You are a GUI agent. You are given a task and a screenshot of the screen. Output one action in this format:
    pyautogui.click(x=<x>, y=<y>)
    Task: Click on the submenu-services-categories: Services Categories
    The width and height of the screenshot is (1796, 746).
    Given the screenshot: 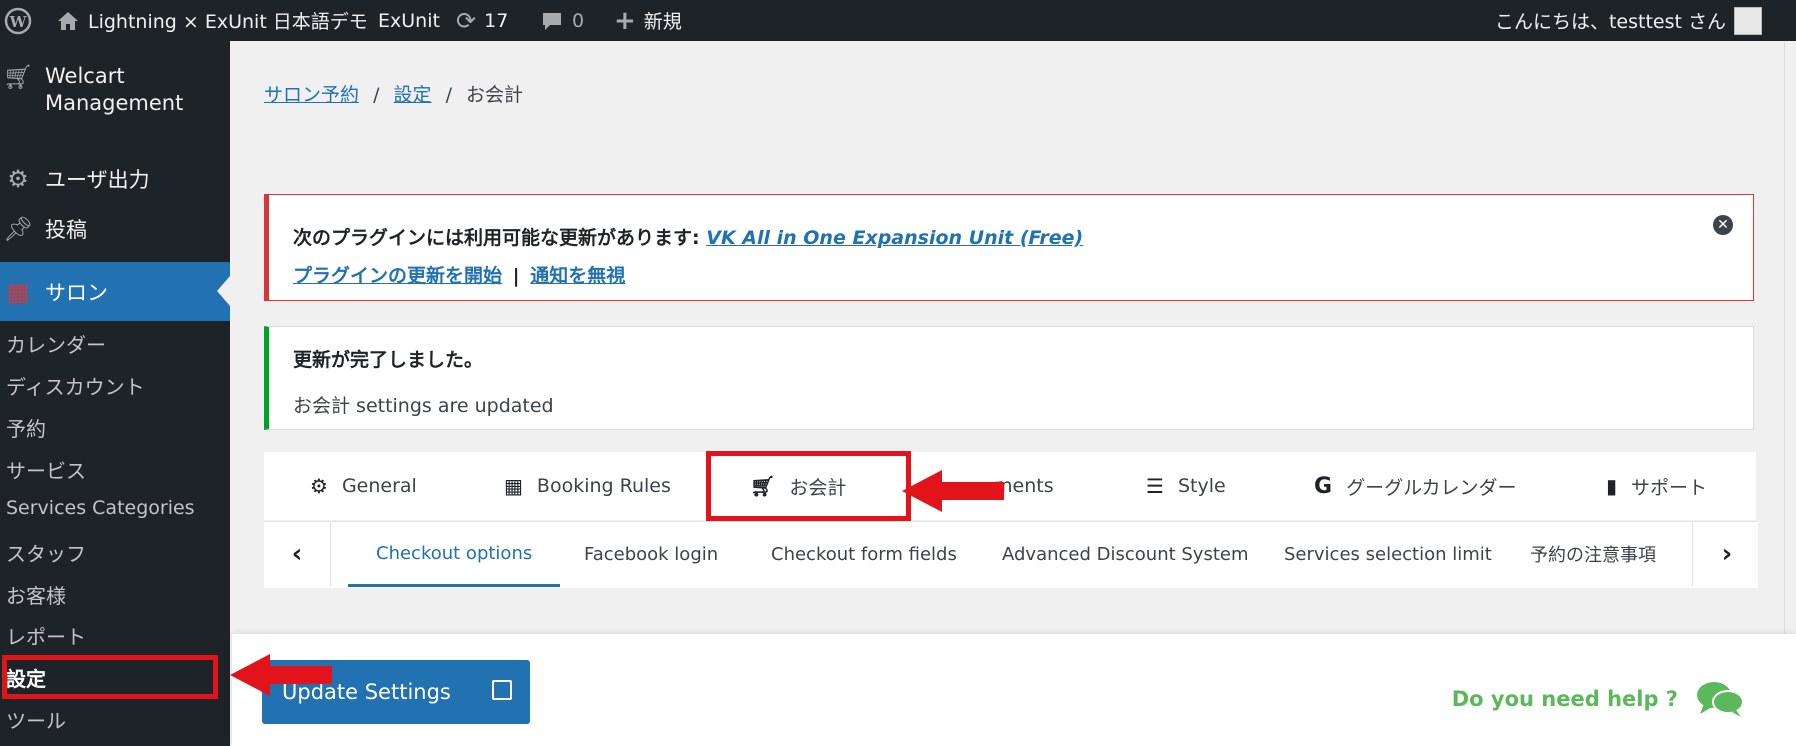 What is the action you would take?
    pyautogui.click(x=100, y=508)
    